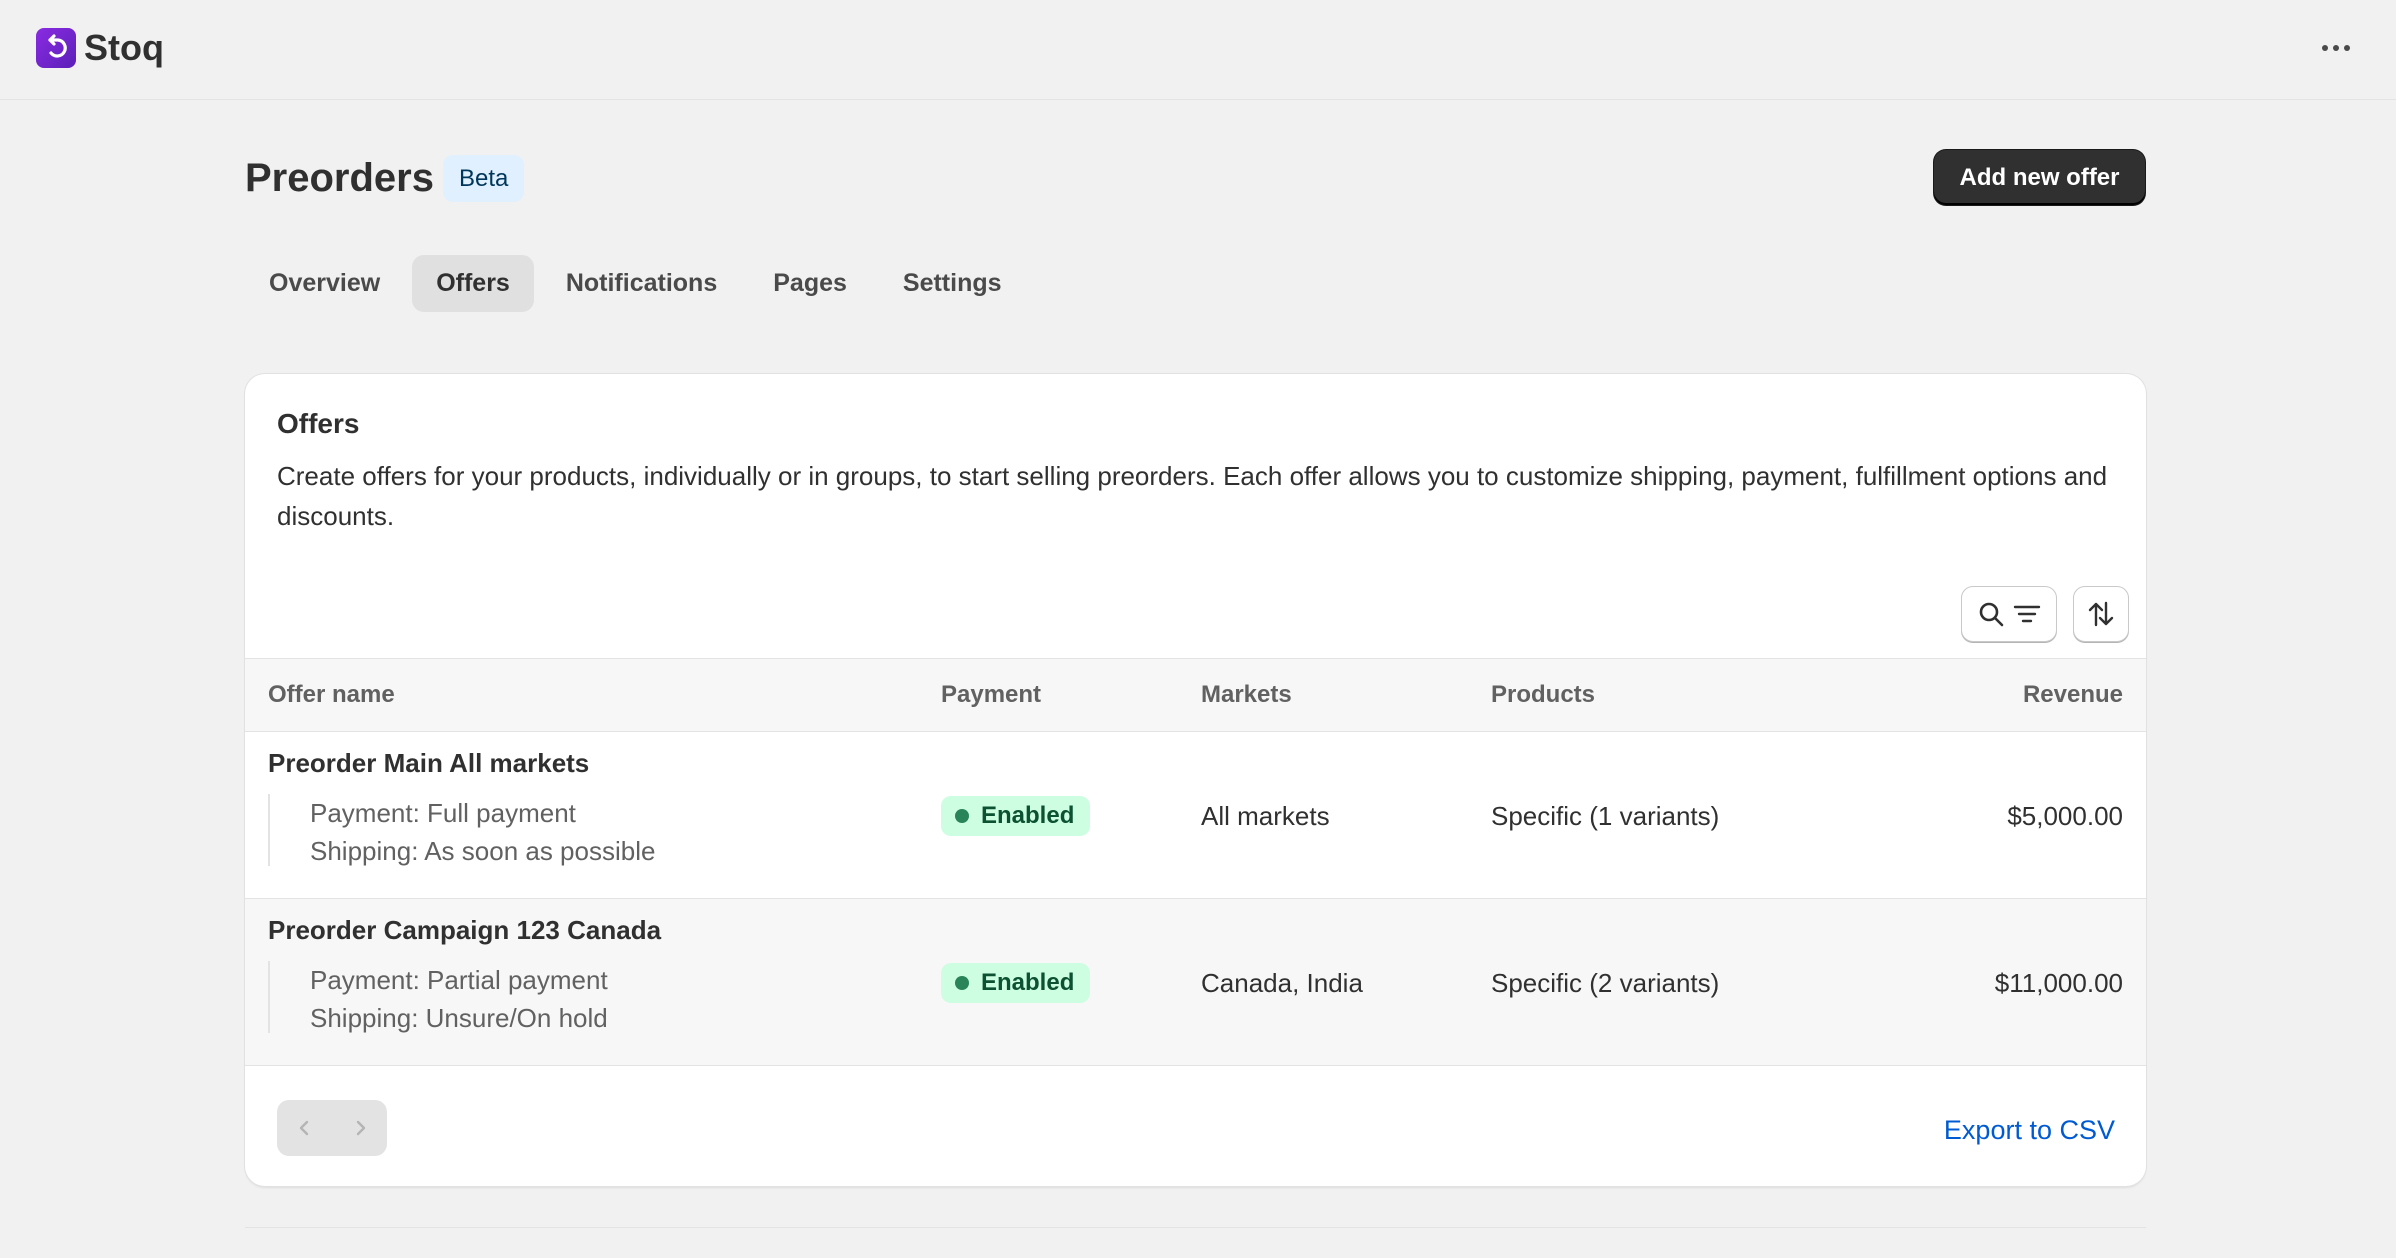  What do you see at coordinates (2009, 614) in the screenshot?
I see `search-filter-button` at bounding box center [2009, 614].